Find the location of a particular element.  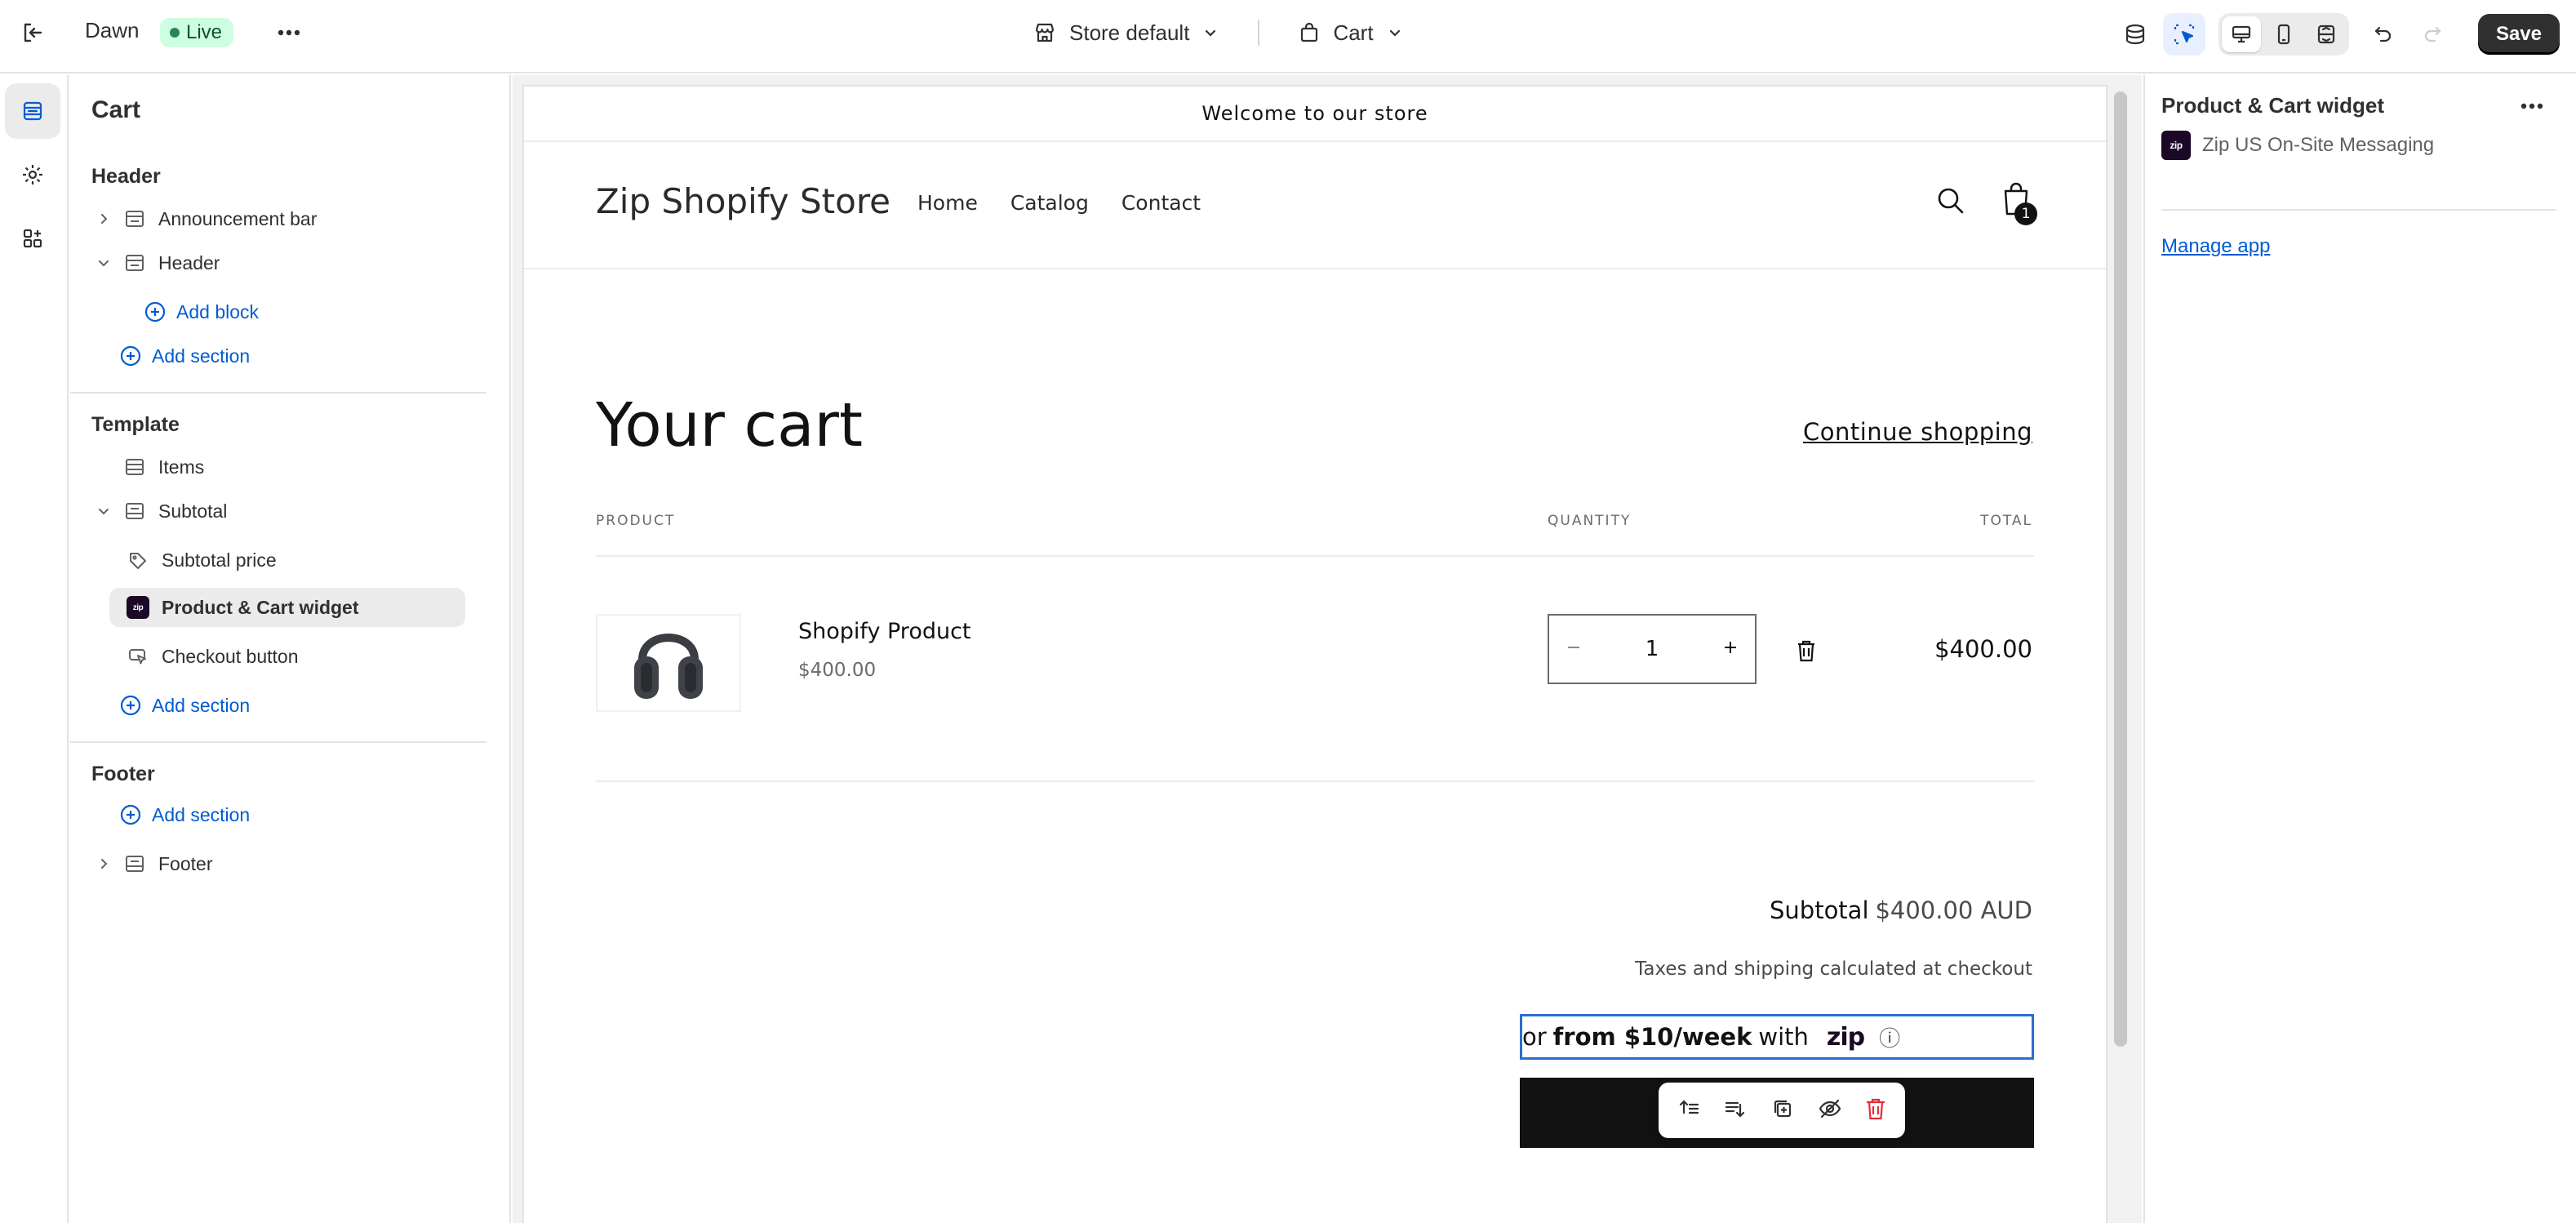

preview-scrollbar is located at coordinates (2120, 569).